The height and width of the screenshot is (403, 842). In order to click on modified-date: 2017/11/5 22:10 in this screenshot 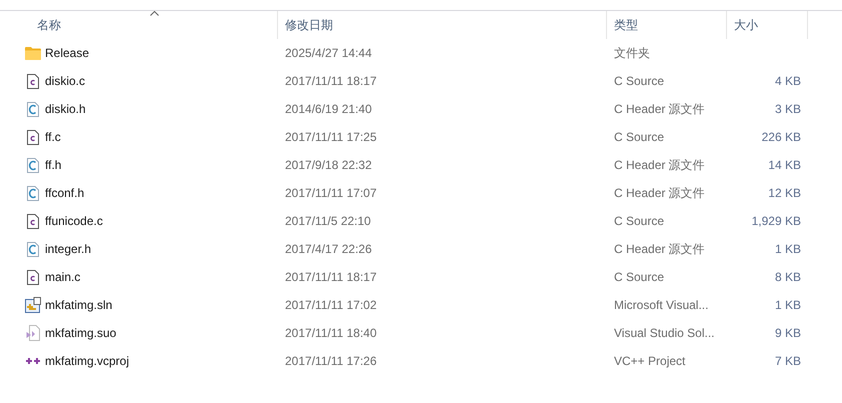, I will do `click(328, 221)`.